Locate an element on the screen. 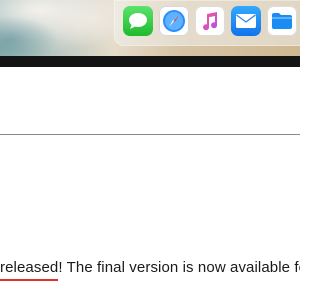 This screenshot has height=300, width=320. window-toolbar is located at coordinates (150, 61).